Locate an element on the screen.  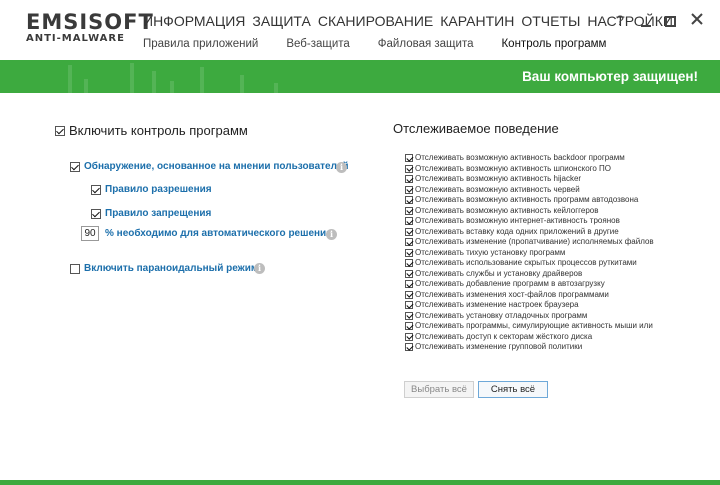
threshold-input: 90 is located at coordinates (90, 233).